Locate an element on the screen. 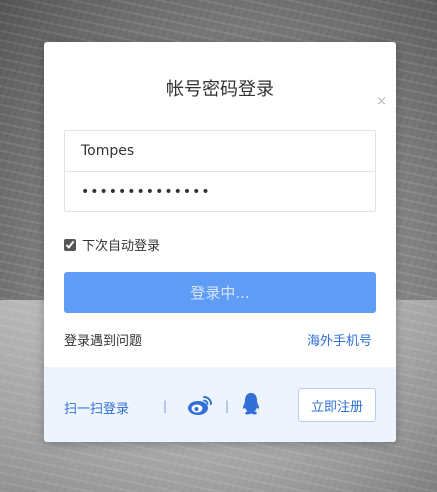 The height and width of the screenshot is (492, 437). remember-me: 下次自动登录 is located at coordinates (112, 244).